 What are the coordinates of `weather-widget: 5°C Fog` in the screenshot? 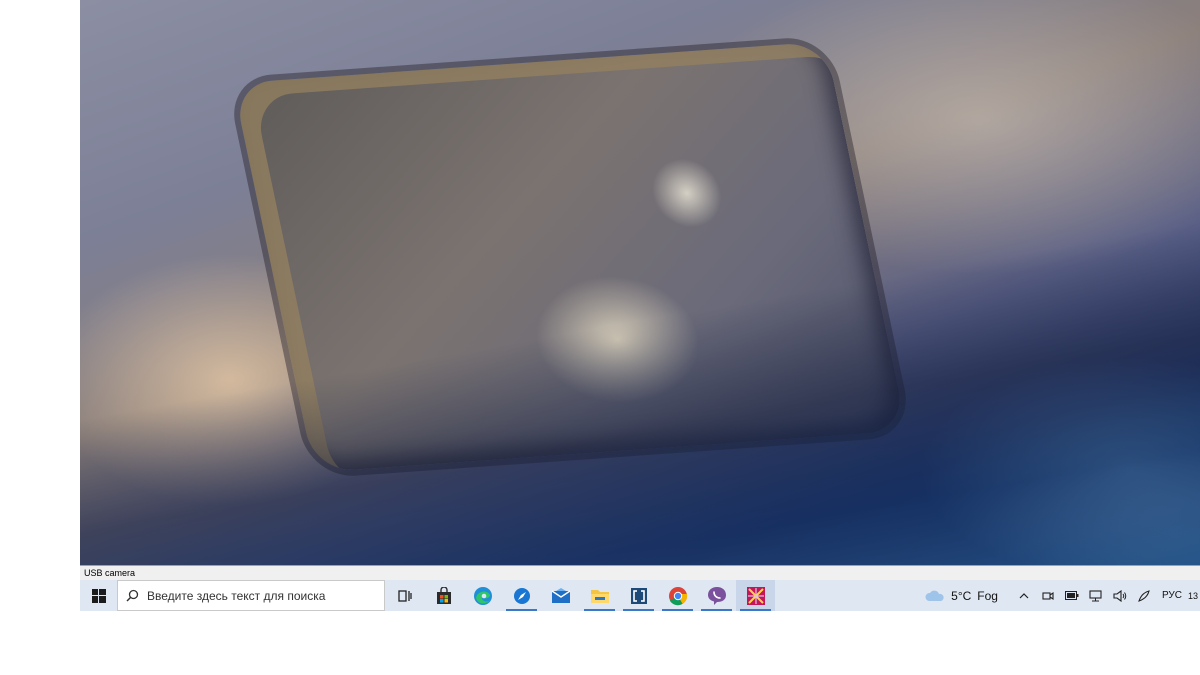 It's located at (968, 596).